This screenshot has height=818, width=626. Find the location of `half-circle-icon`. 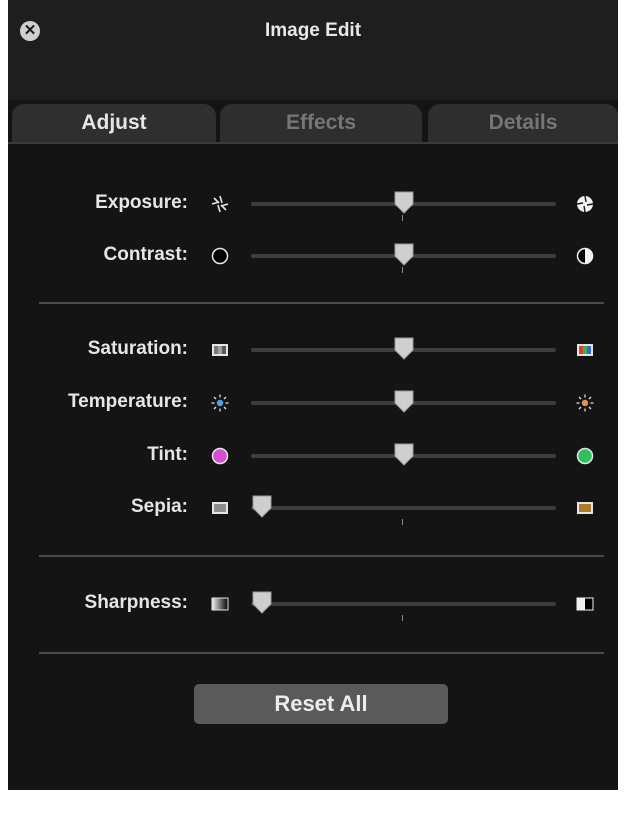

half-circle-icon is located at coordinates (585, 256).